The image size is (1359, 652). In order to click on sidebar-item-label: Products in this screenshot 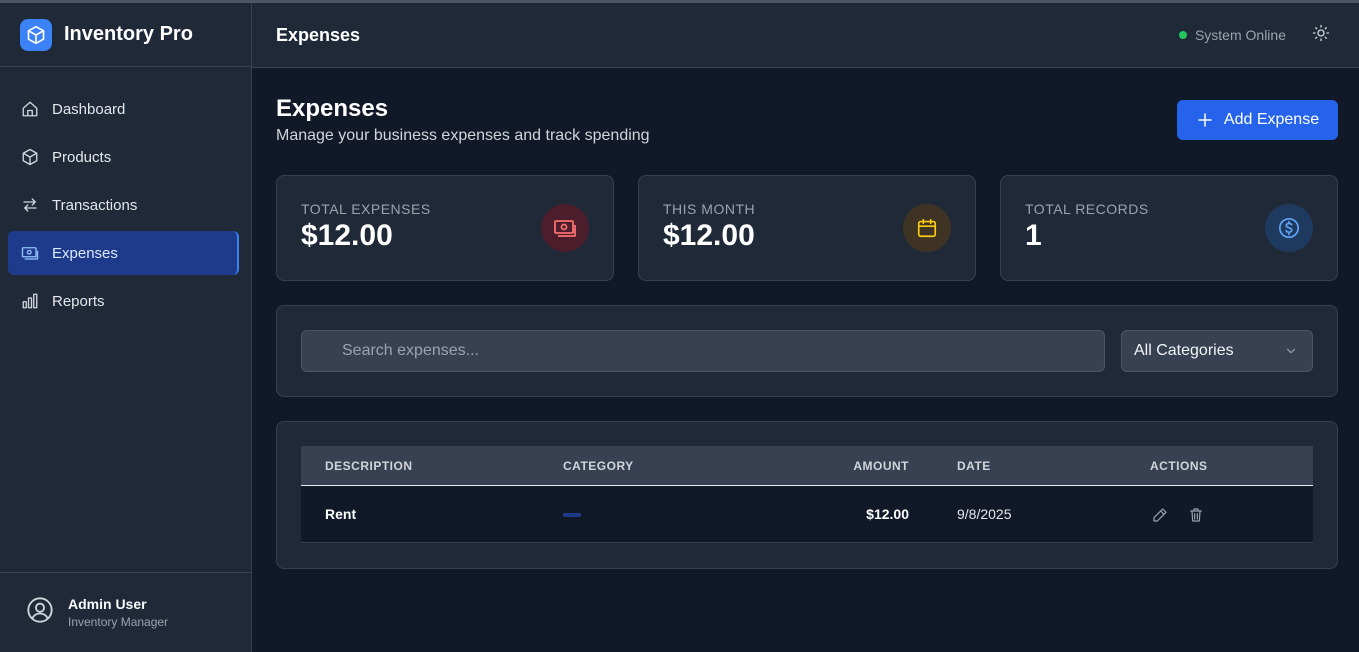, I will do `click(82, 157)`.